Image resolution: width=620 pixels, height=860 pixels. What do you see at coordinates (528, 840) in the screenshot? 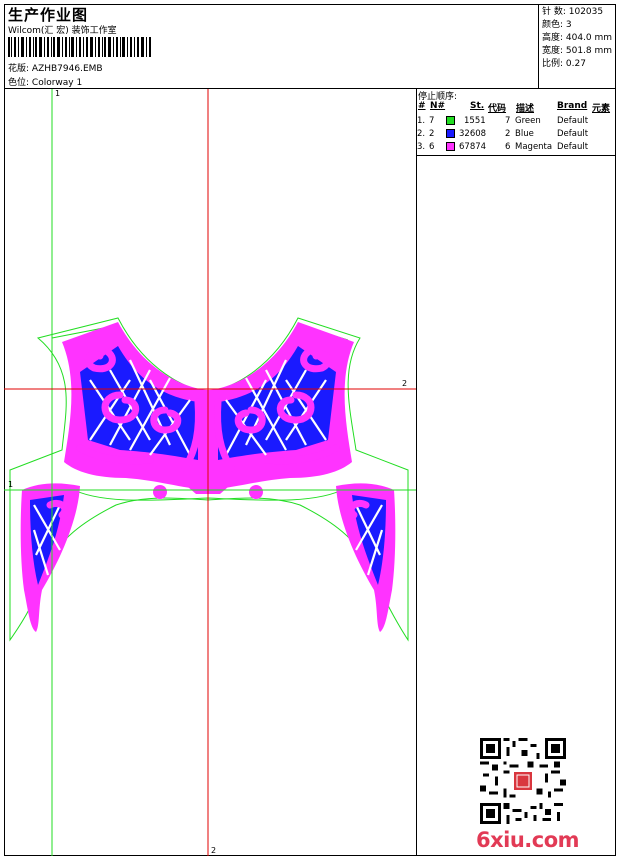
I see `watermark: 6xiu.com` at bounding box center [528, 840].